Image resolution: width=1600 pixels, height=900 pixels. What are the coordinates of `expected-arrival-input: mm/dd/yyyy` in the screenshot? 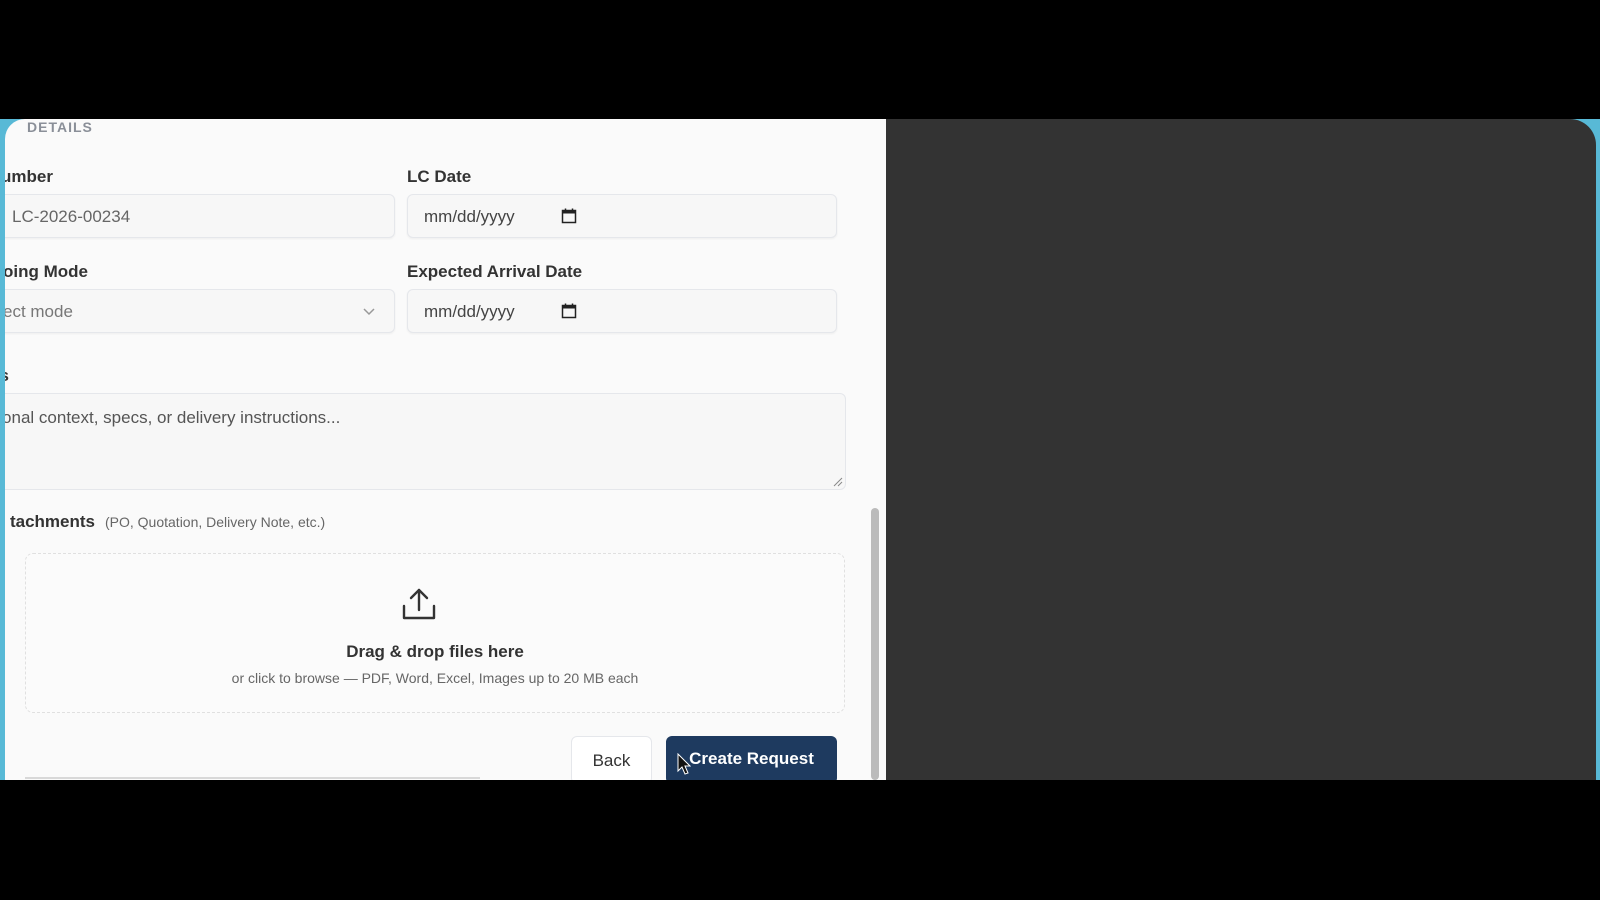 It's located at (622, 311).